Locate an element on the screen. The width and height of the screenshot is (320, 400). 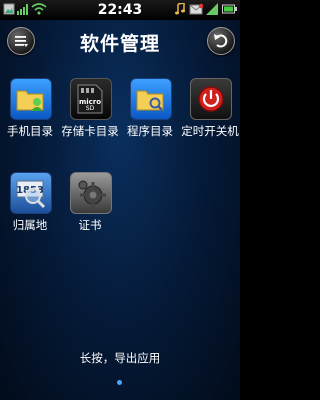
app-sd-card-directory: micro SD 存储卡目录 is located at coordinates (90, 118).